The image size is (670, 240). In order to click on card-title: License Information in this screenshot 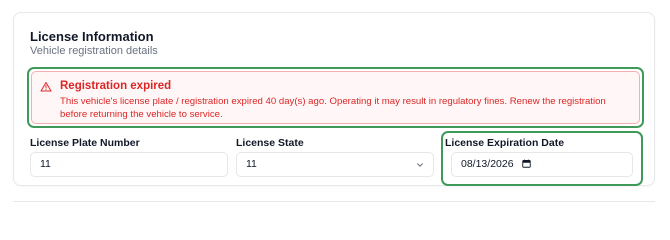, I will do `click(92, 36)`.